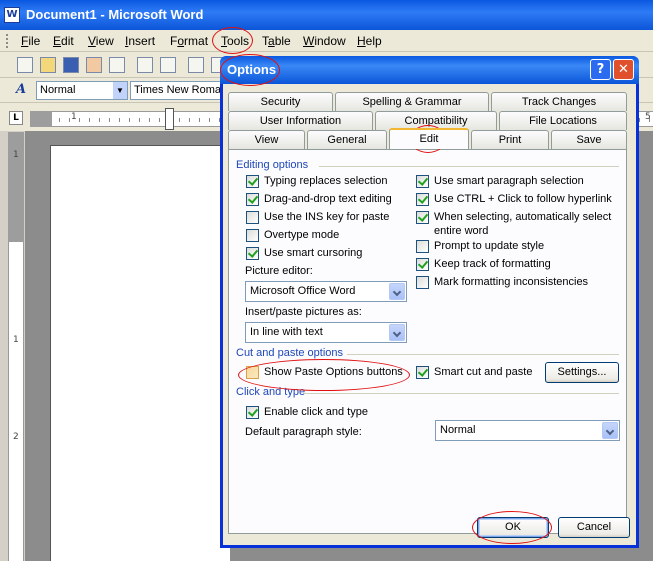 The height and width of the screenshot is (561, 653). What do you see at coordinates (347, 139) in the screenshot?
I see `tab-general: General` at bounding box center [347, 139].